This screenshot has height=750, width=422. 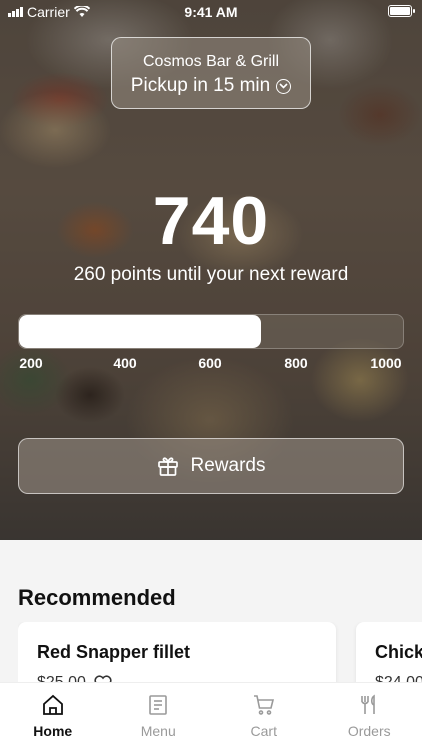 I want to click on tab-label: Orders, so click(x=369, y=731).